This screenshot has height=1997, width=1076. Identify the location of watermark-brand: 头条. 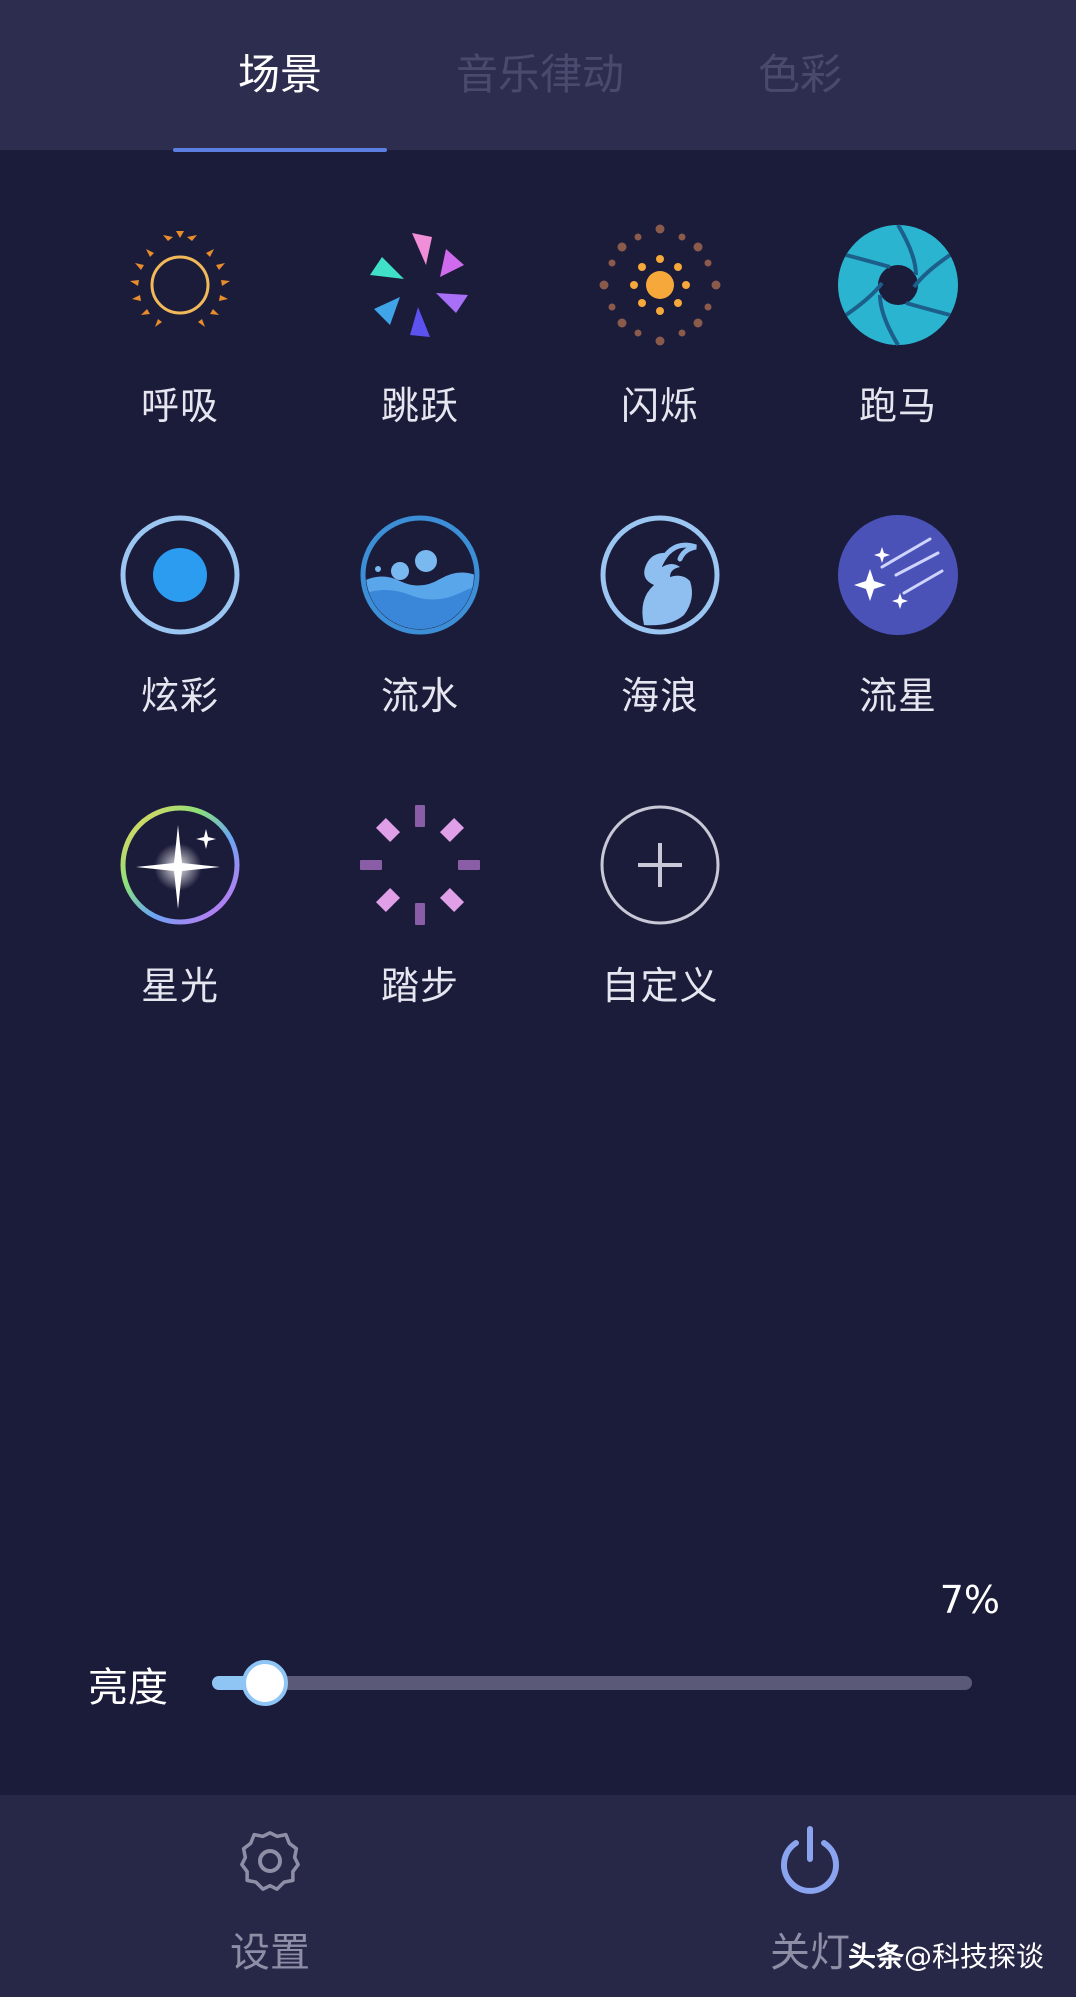
(876, 1956).